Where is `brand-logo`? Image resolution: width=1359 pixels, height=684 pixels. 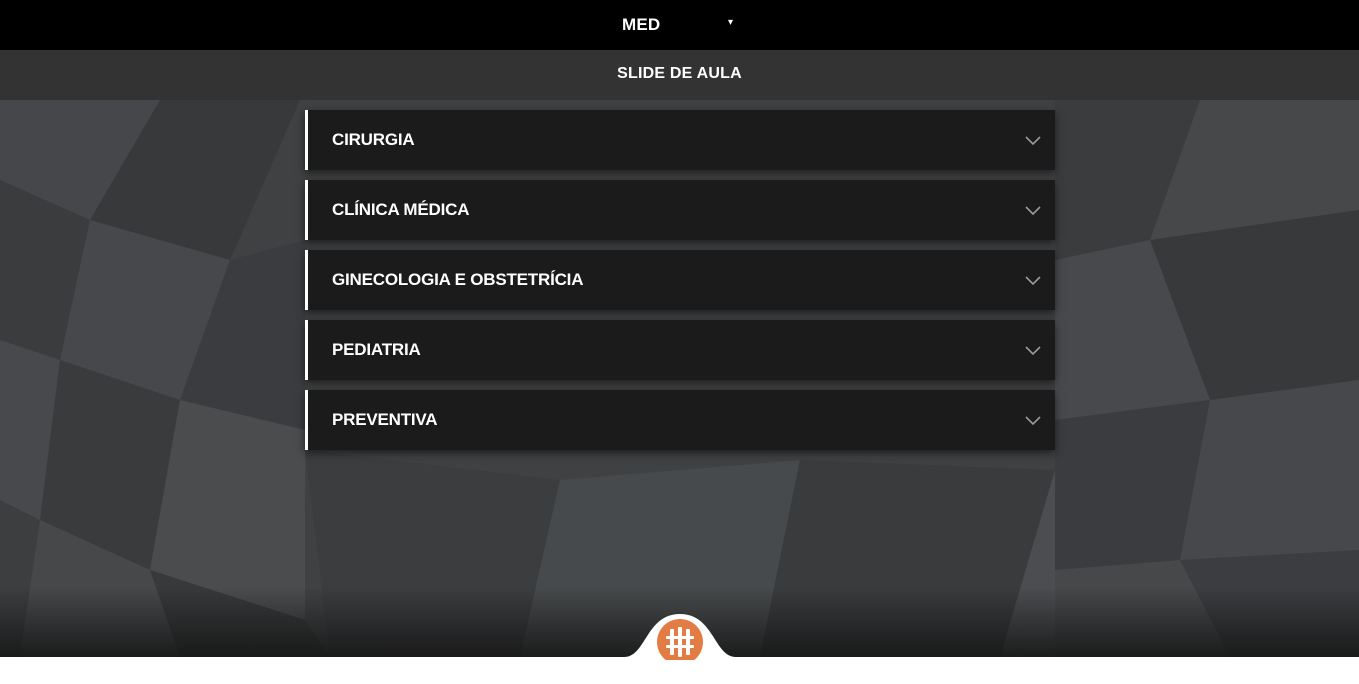 brand-logo is located at coordinates (680, 637).